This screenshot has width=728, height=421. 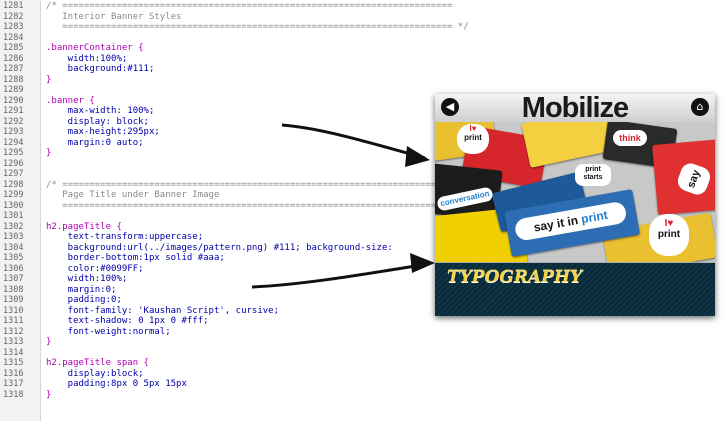 I want to click on line-number: 1287, so click(x=13, y=69).